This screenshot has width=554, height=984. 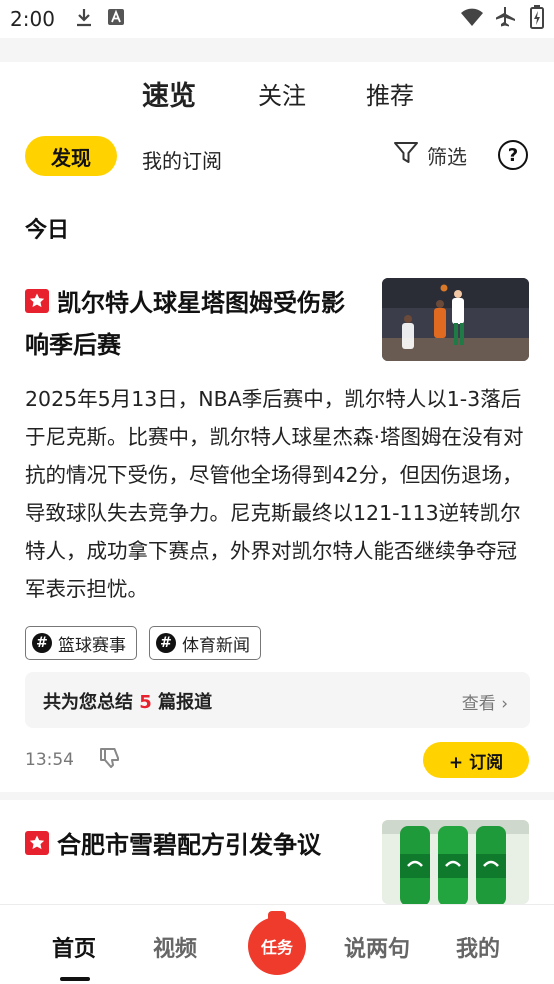 What do you see at coordinates (169, 93) in the screenshot?
I see `tab-overview: 速览` at bounding box center [169, 93].